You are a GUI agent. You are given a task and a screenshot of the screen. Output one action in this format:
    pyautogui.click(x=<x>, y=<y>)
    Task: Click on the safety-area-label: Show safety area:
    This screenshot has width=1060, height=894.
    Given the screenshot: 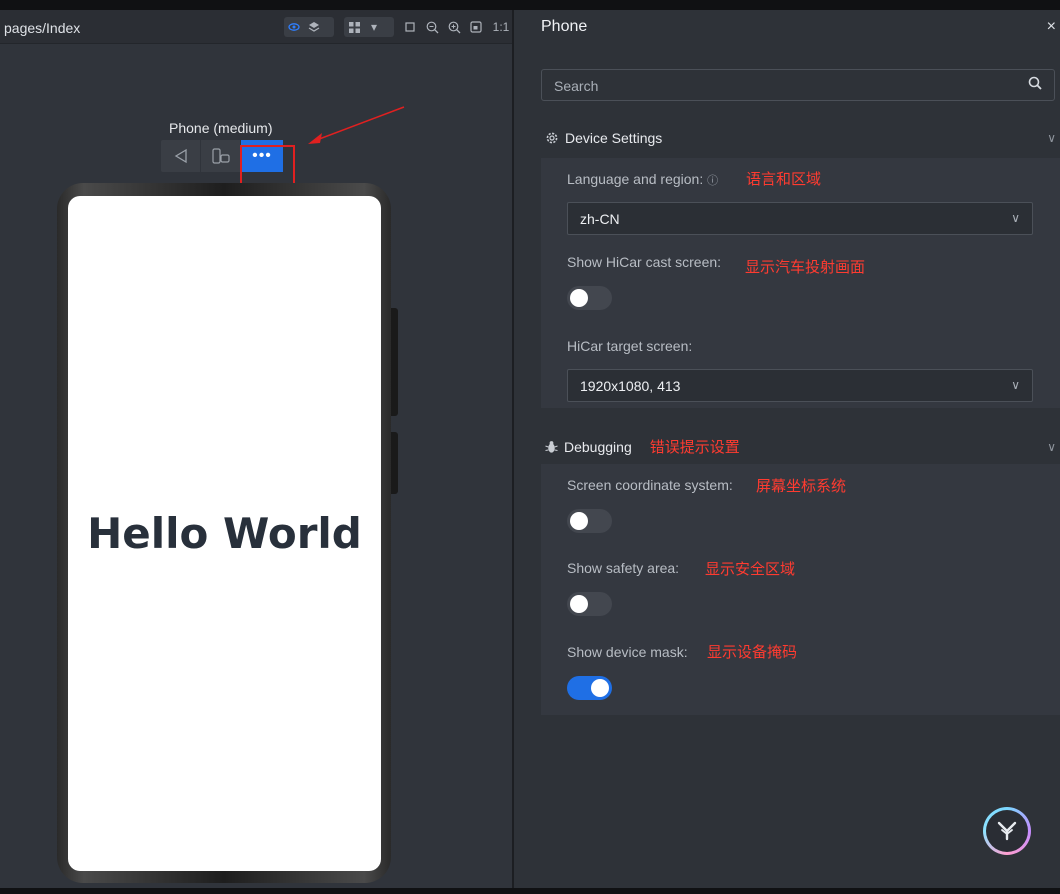 What is the action you would take?
    pyautogui.click(x=623, y=568)
    